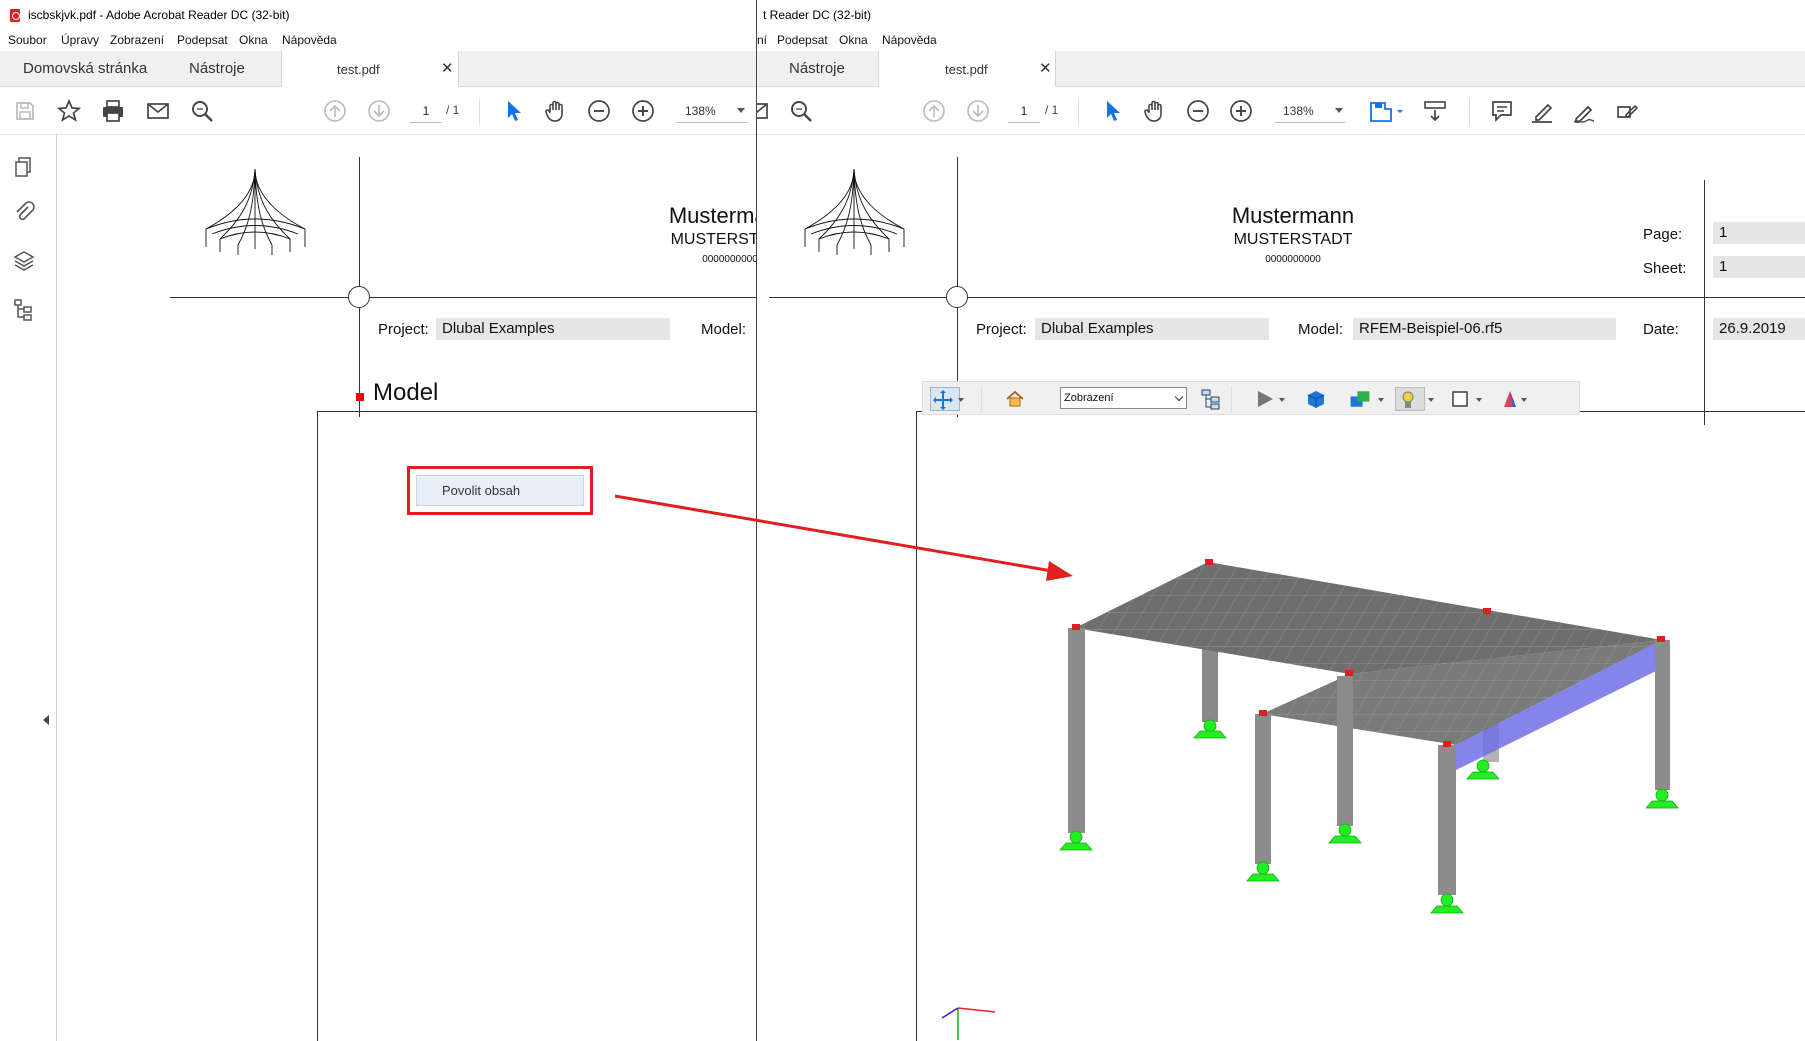 The image size is (1805, 1041). What do you see at coordinates (1316, 399) in the screenshot?
I see `render-mode-icon` at bounding box center [1316, 399].